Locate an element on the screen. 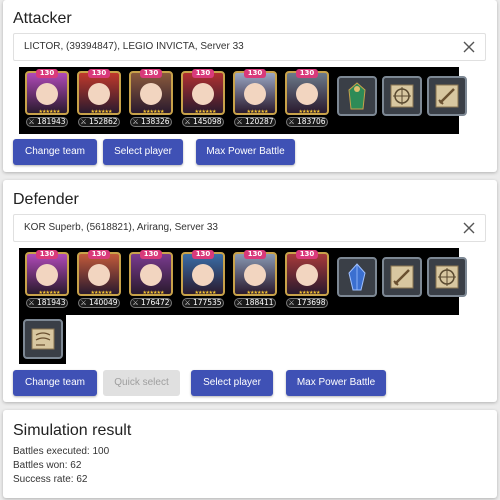 This screenshot has height=500, width=500. attacker-select-player-button: Select player is located at coordinates (143, 152).